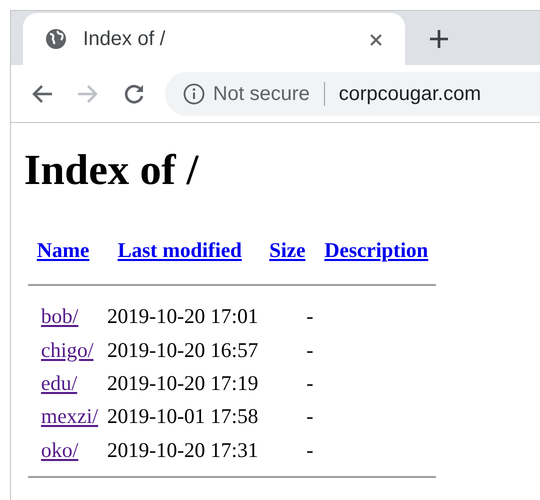 The image size is (540, 500). Describe the element at coordinates (287, 250) in the screenshot. I see `column-header-link: Size` at that location.